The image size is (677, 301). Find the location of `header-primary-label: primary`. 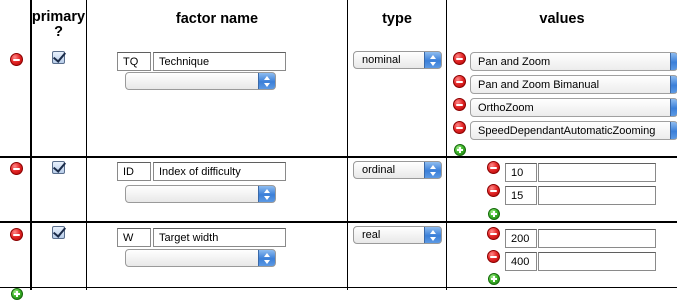

header-primary-label: primary is located at coordinates (58, 17).